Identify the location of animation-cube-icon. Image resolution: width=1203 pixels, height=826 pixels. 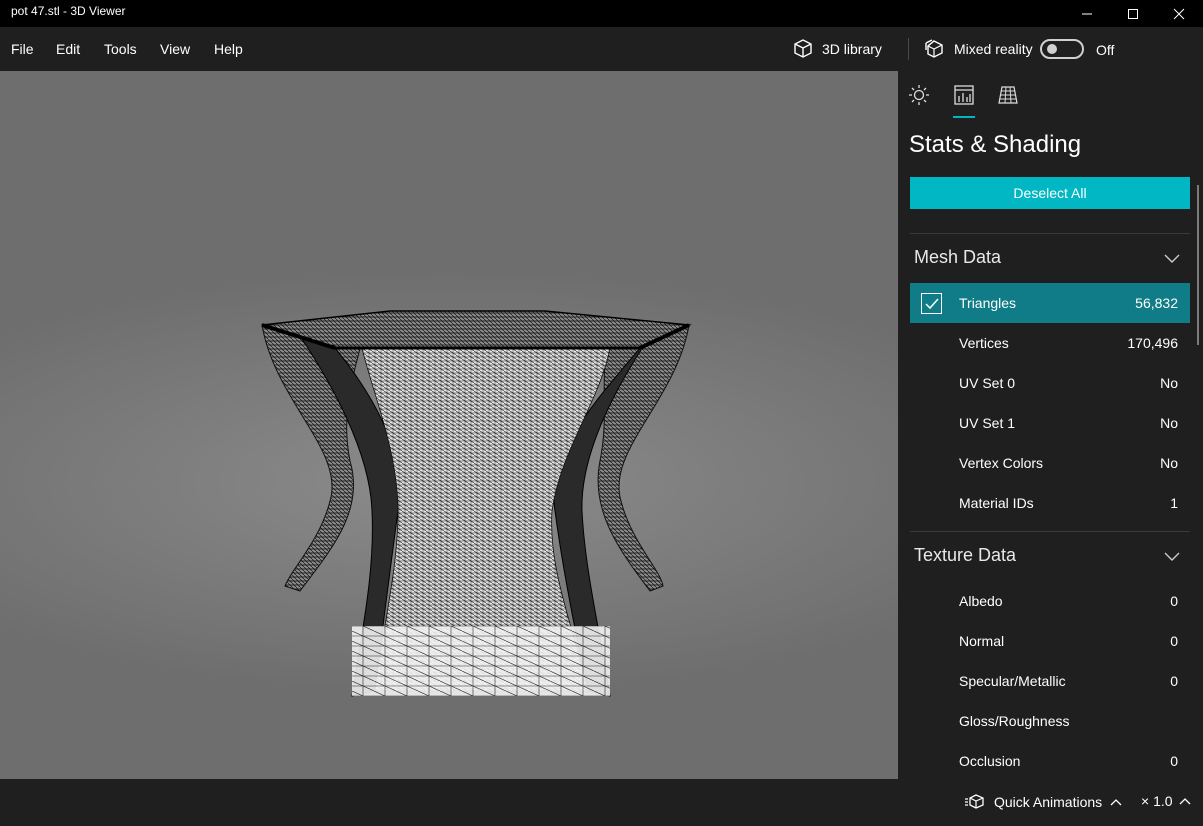
(974, 801).